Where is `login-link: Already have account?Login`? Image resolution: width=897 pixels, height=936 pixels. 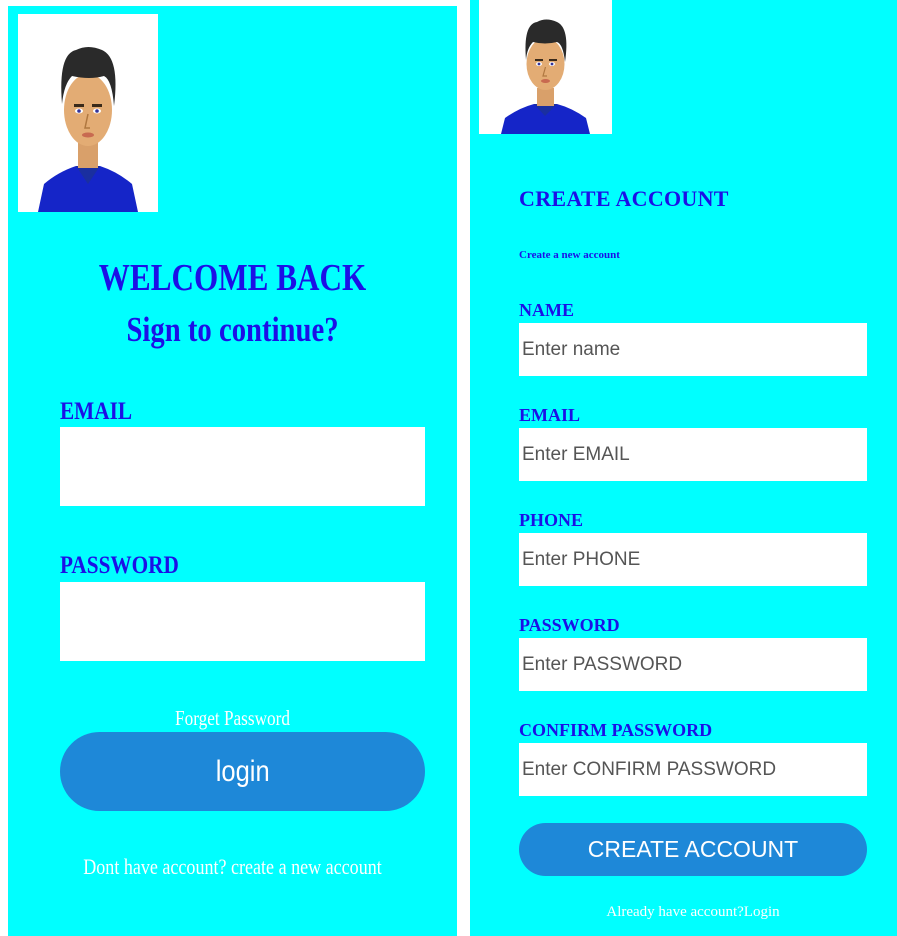 login-link: Already have account?Login is located at coordinates (693, 912).